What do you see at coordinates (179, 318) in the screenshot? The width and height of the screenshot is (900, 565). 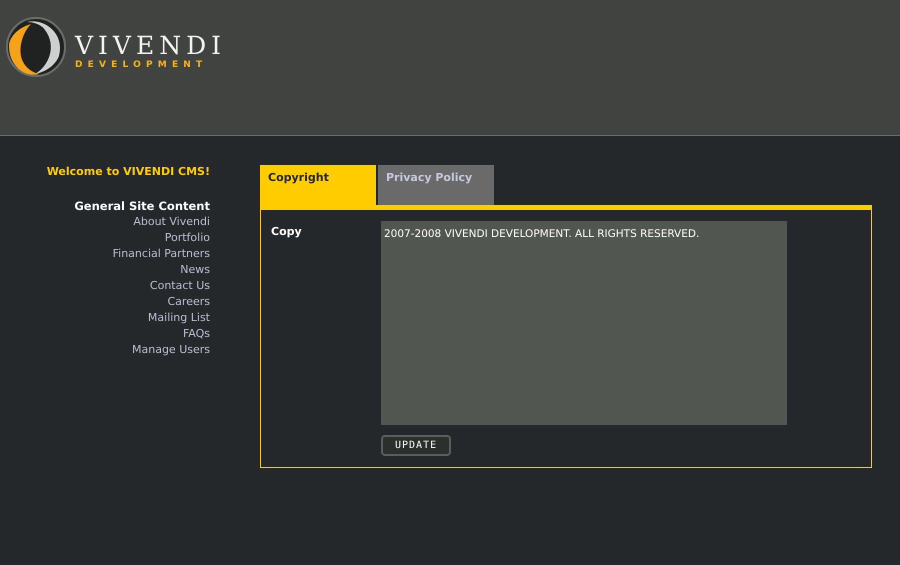 I see `sidebar-link: Mailing List` at bounding box center [179, 318].